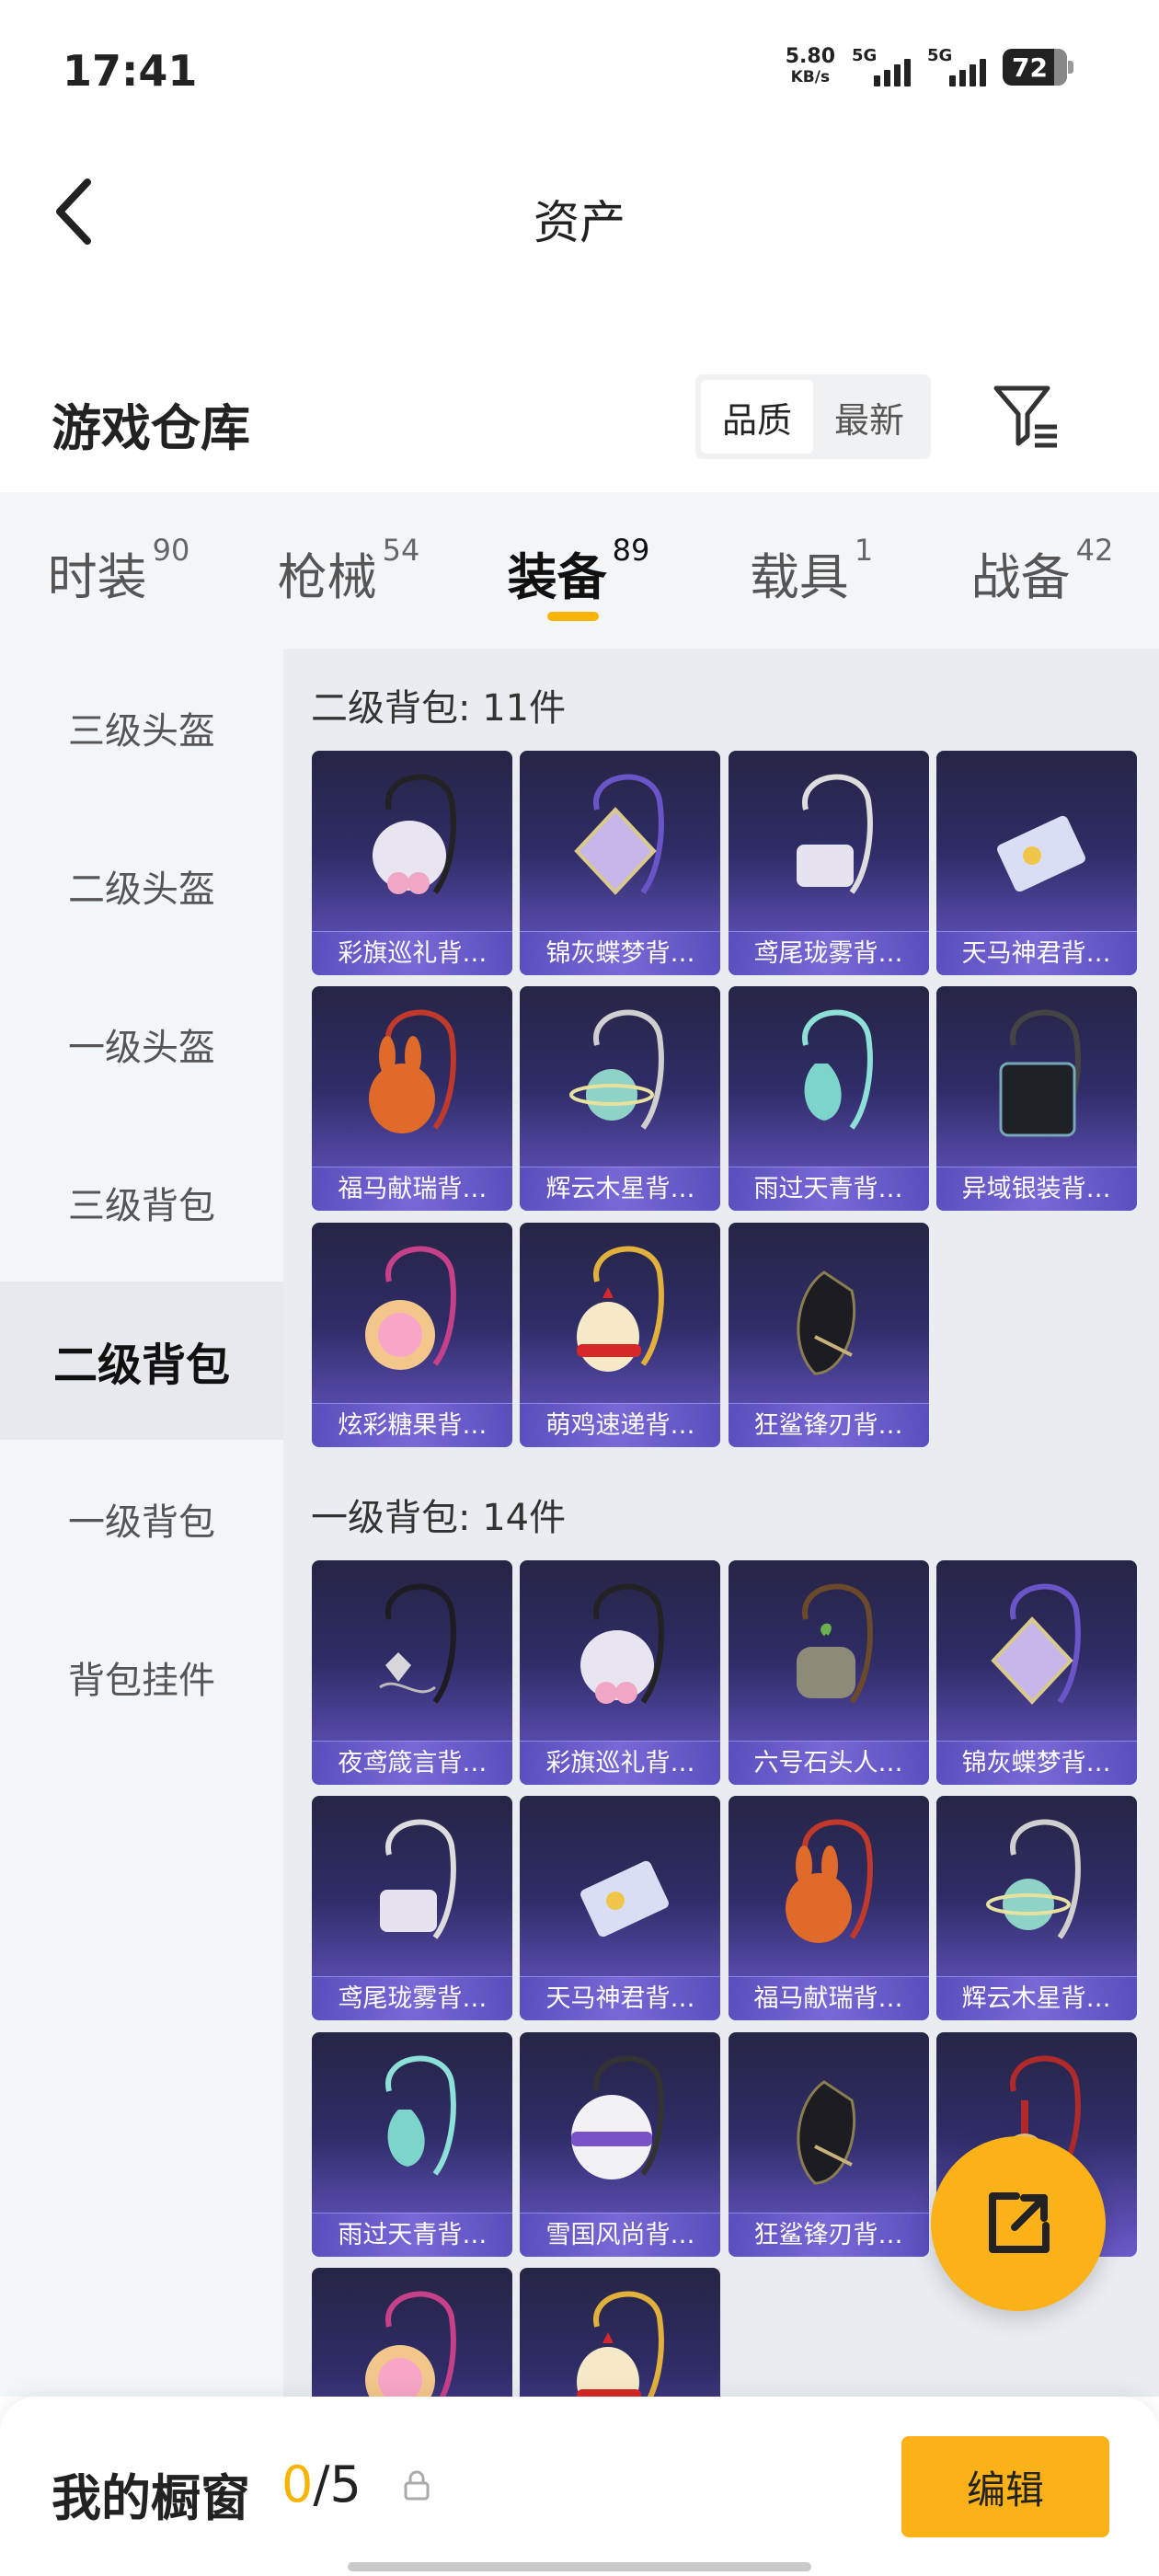 This screenshot has width=1159, height=2576. What do you see at coordinates (1035, 1644) in the screenshot?
I see `diamond-purple-backpack-icon` at bounding box center [1035, 1644].